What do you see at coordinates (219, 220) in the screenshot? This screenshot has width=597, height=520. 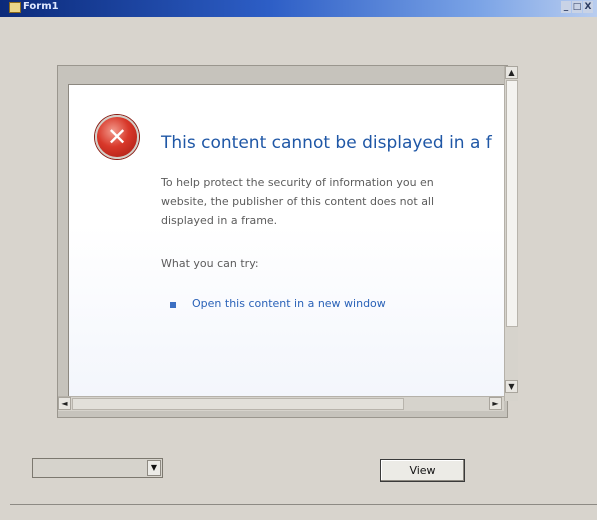 I see `explanation-line: displayed in a frame.` at bounding box center [219, 220].